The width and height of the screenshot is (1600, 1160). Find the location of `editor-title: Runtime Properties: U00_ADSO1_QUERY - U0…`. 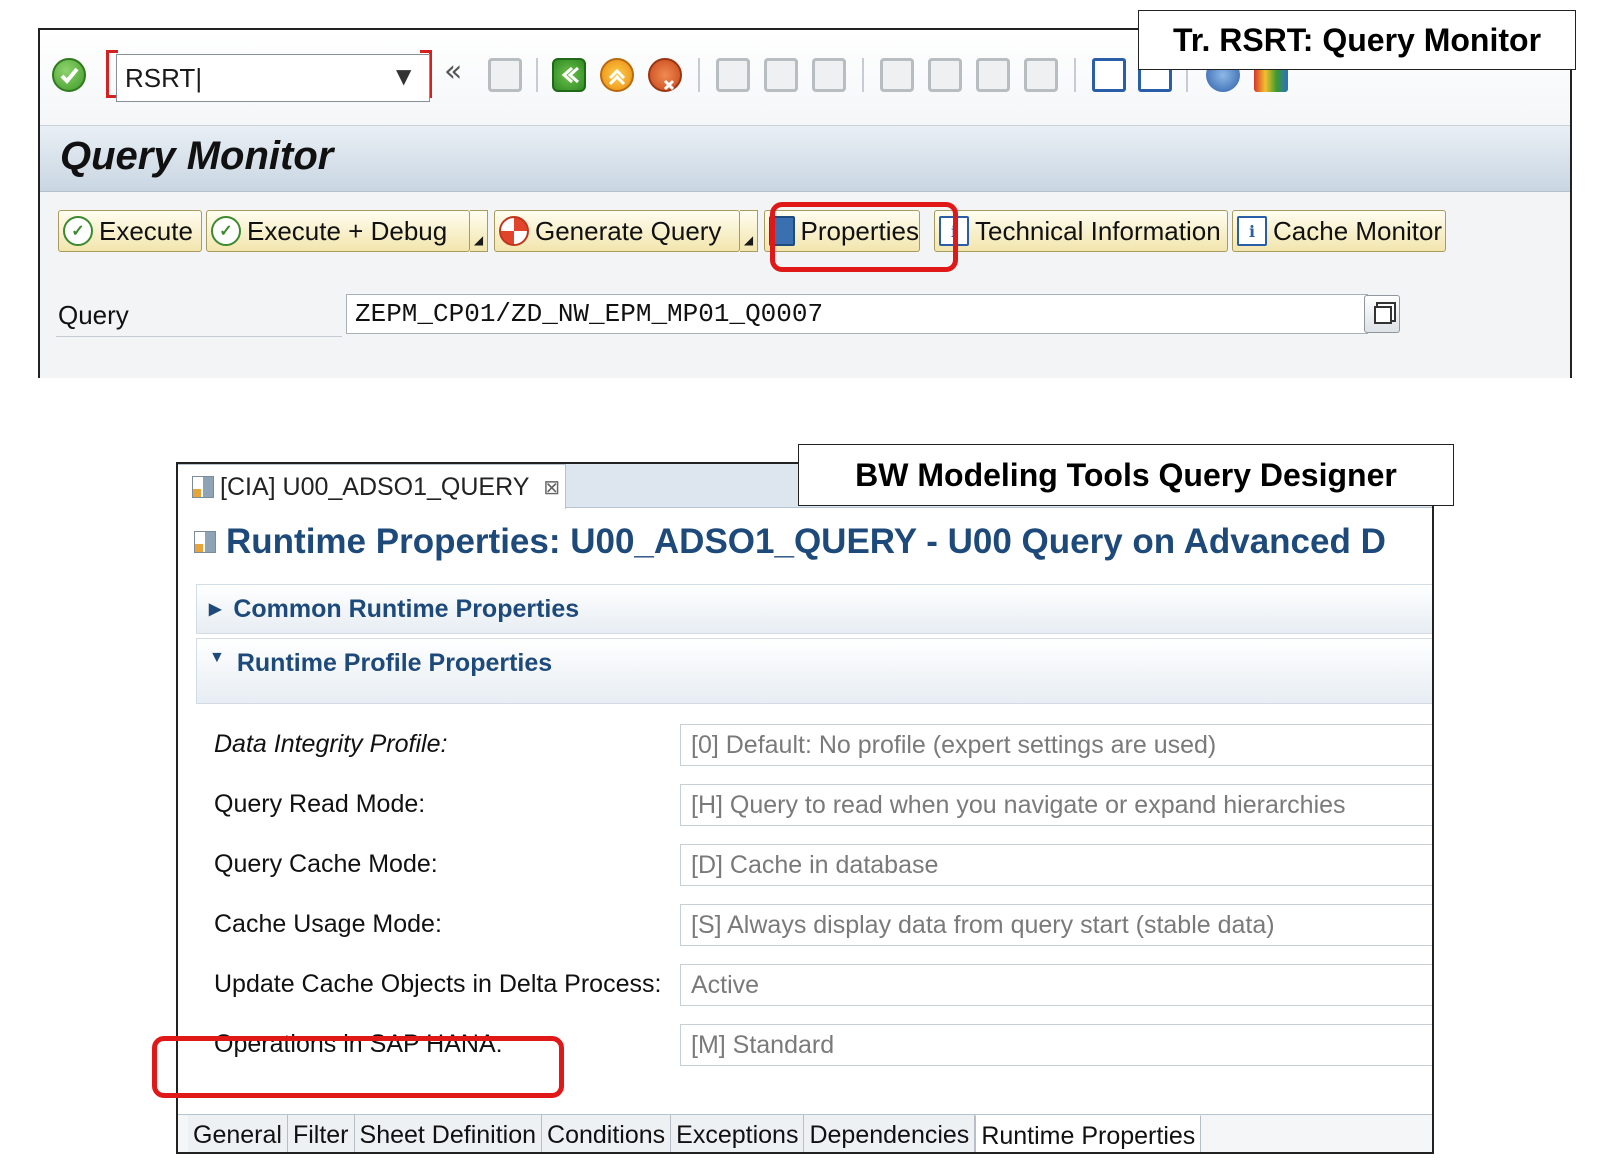

editor-title: Runtime Properties: U00_ADSO1_QUERY - U0… is located at coordinates (790, 542).